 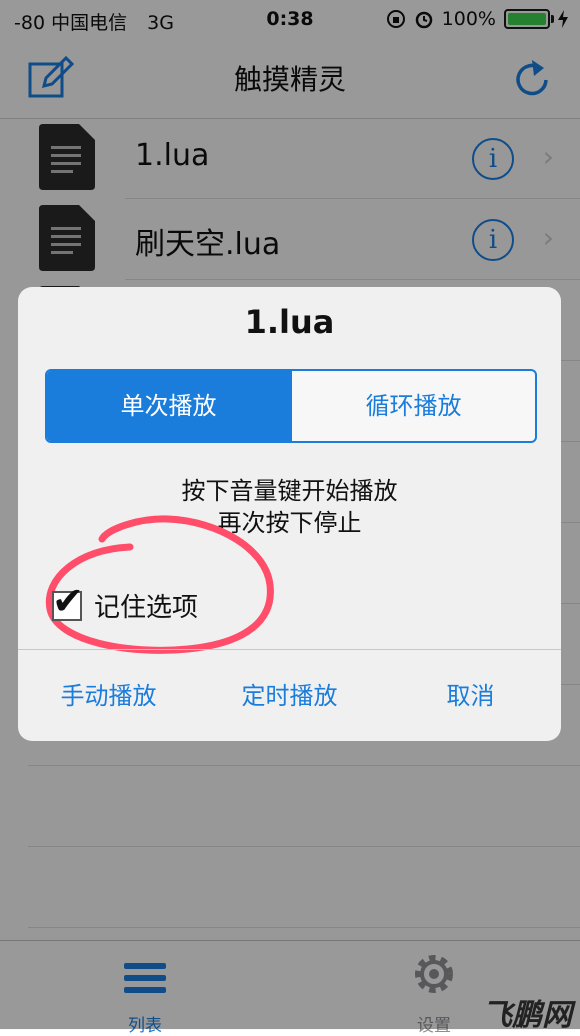 I want to click on message-line: 按下音量键开始播放, so click(x=289, y=491).